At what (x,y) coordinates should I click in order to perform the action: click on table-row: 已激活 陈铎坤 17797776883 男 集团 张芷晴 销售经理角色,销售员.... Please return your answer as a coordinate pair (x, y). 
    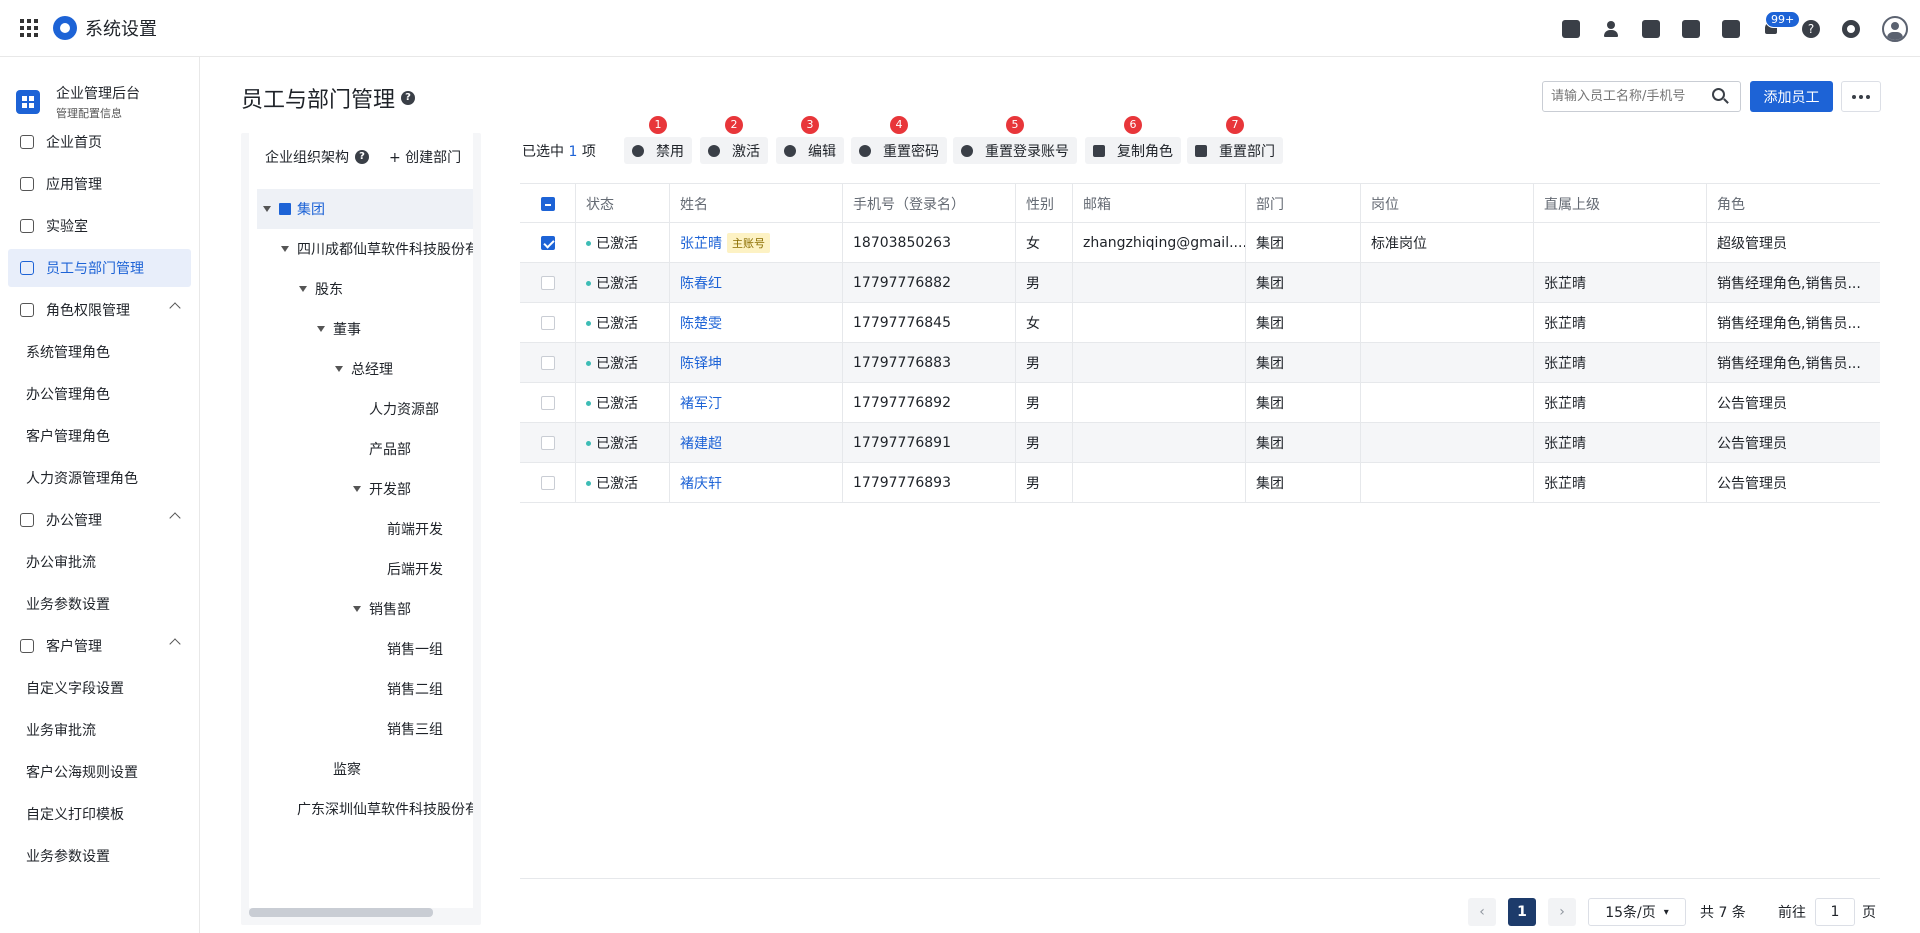
    Looking at the image, I should click on (1200, 363).